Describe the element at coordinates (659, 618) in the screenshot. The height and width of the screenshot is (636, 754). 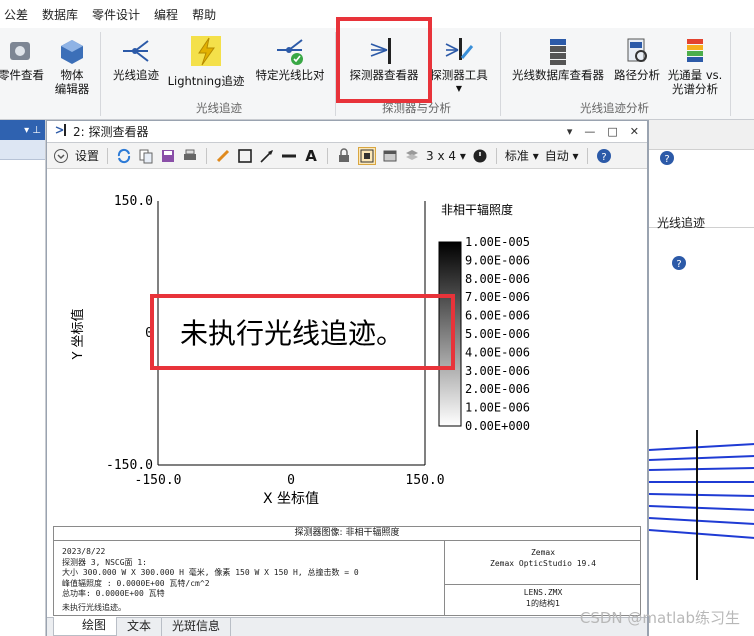
I see `watermark: CSDN @matlab练习生` at that location.